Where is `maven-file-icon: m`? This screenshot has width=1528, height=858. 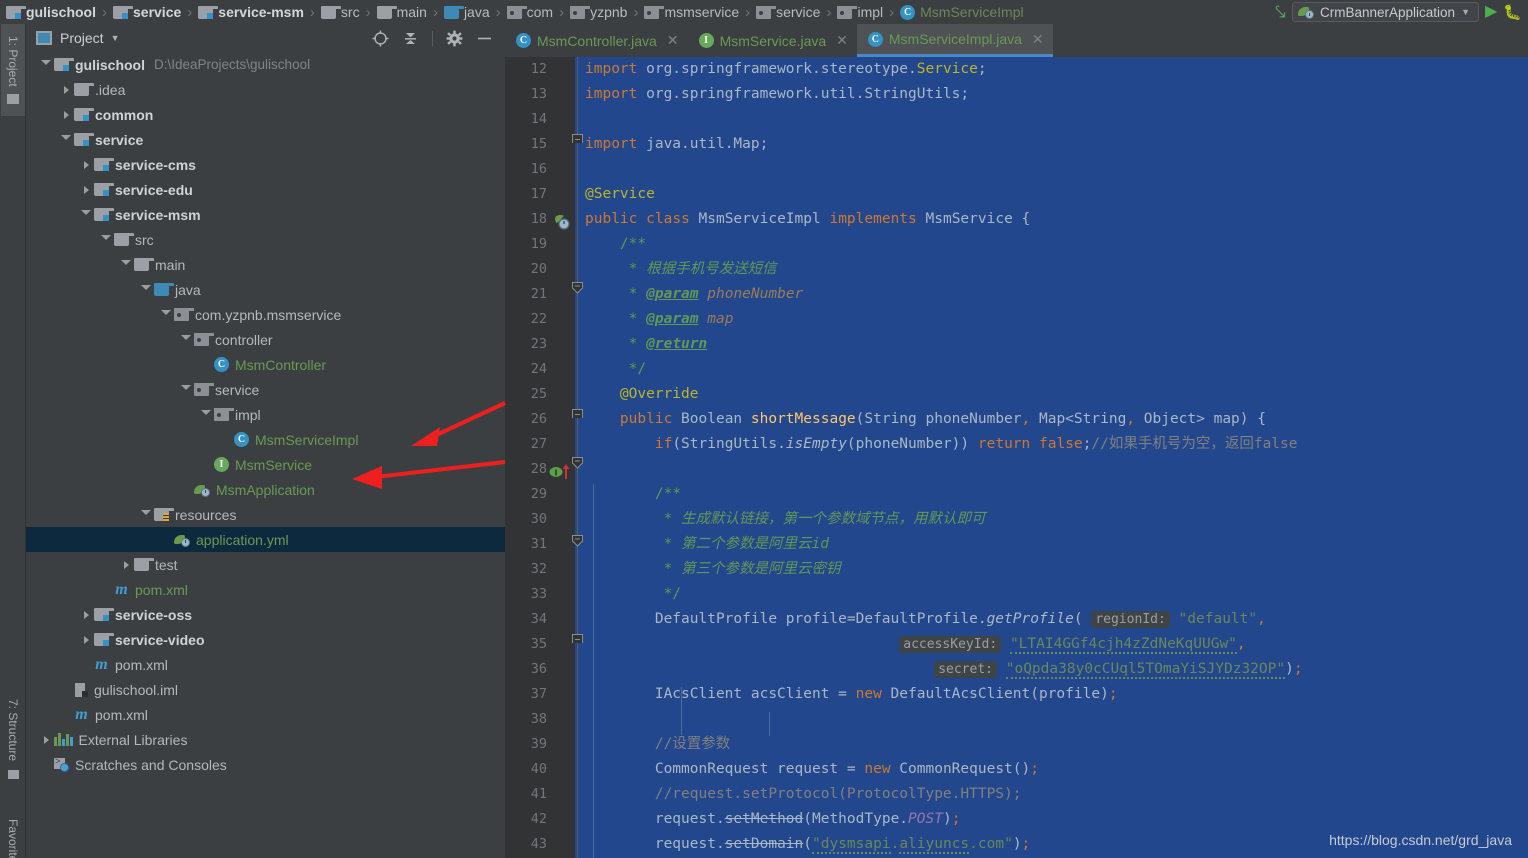
maven-file-icon: m is located at coordinates (81, 714).